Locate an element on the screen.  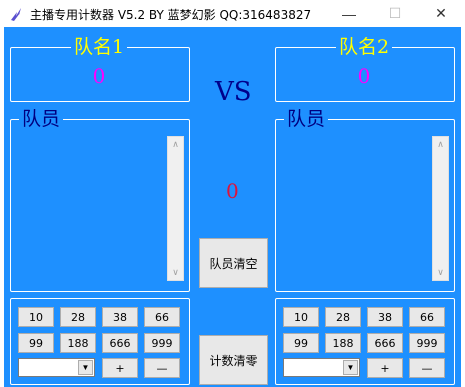
team2-name: 队名2 is located at coordinates (364, 47).